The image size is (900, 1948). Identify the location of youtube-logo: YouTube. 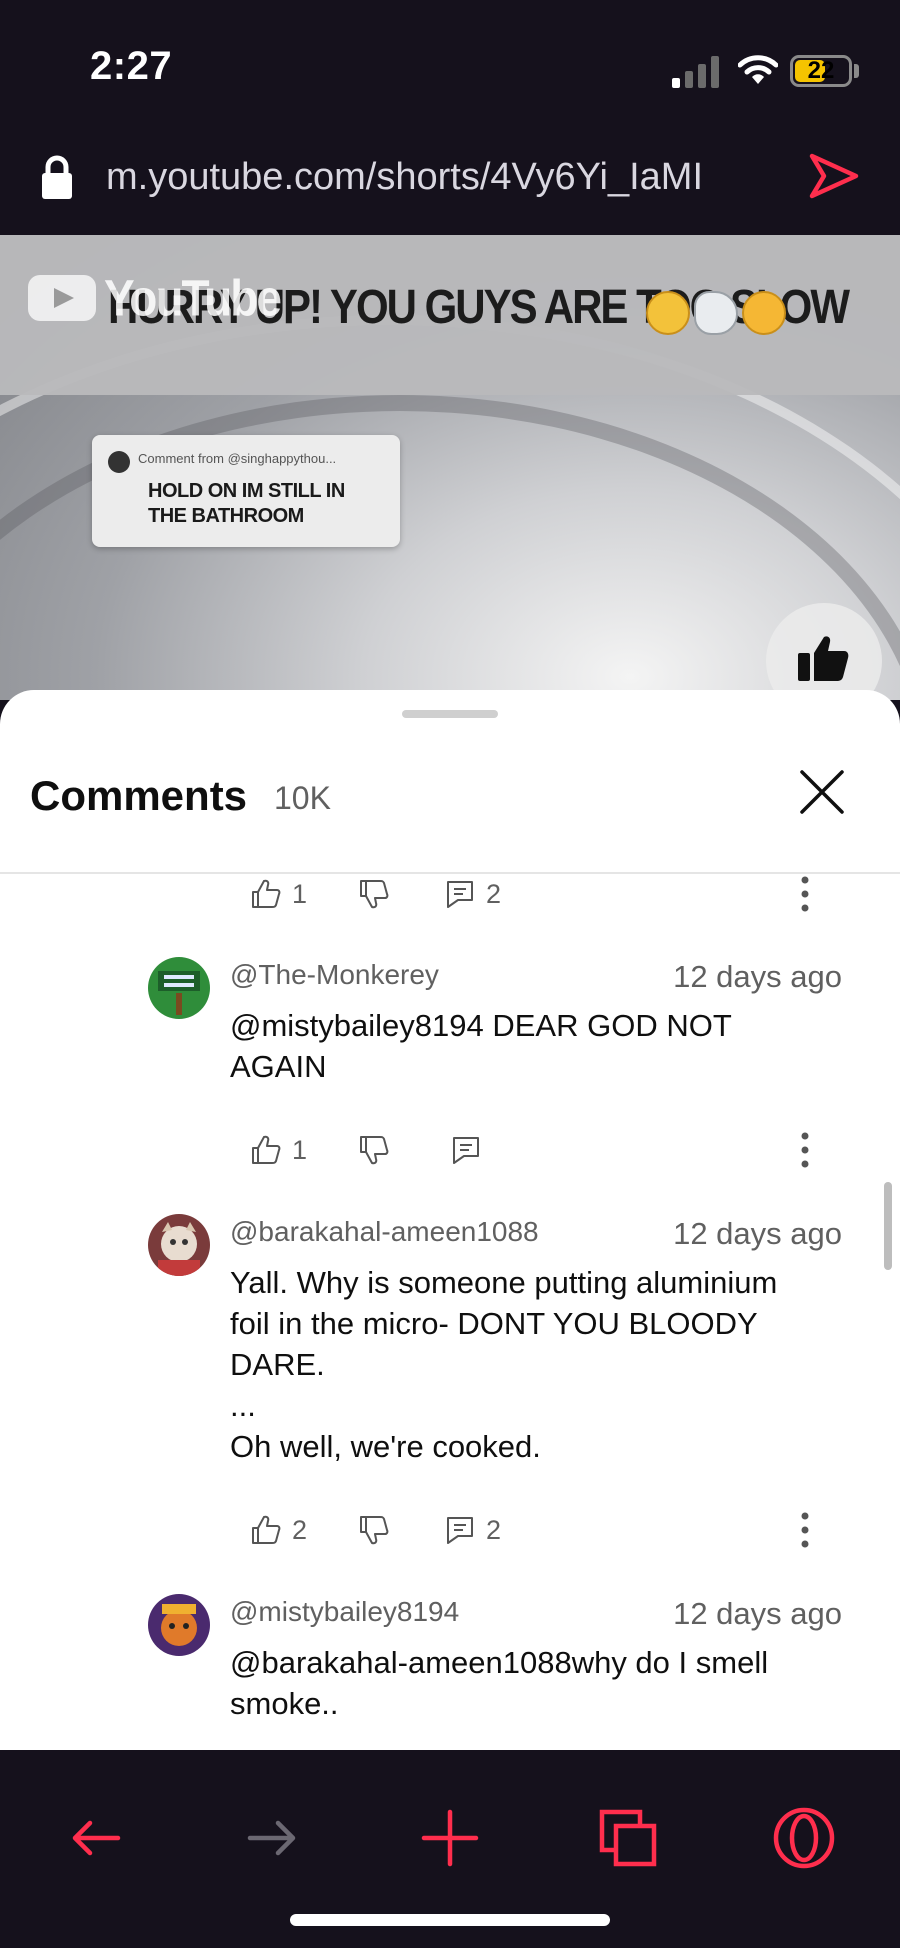
(155, 298).